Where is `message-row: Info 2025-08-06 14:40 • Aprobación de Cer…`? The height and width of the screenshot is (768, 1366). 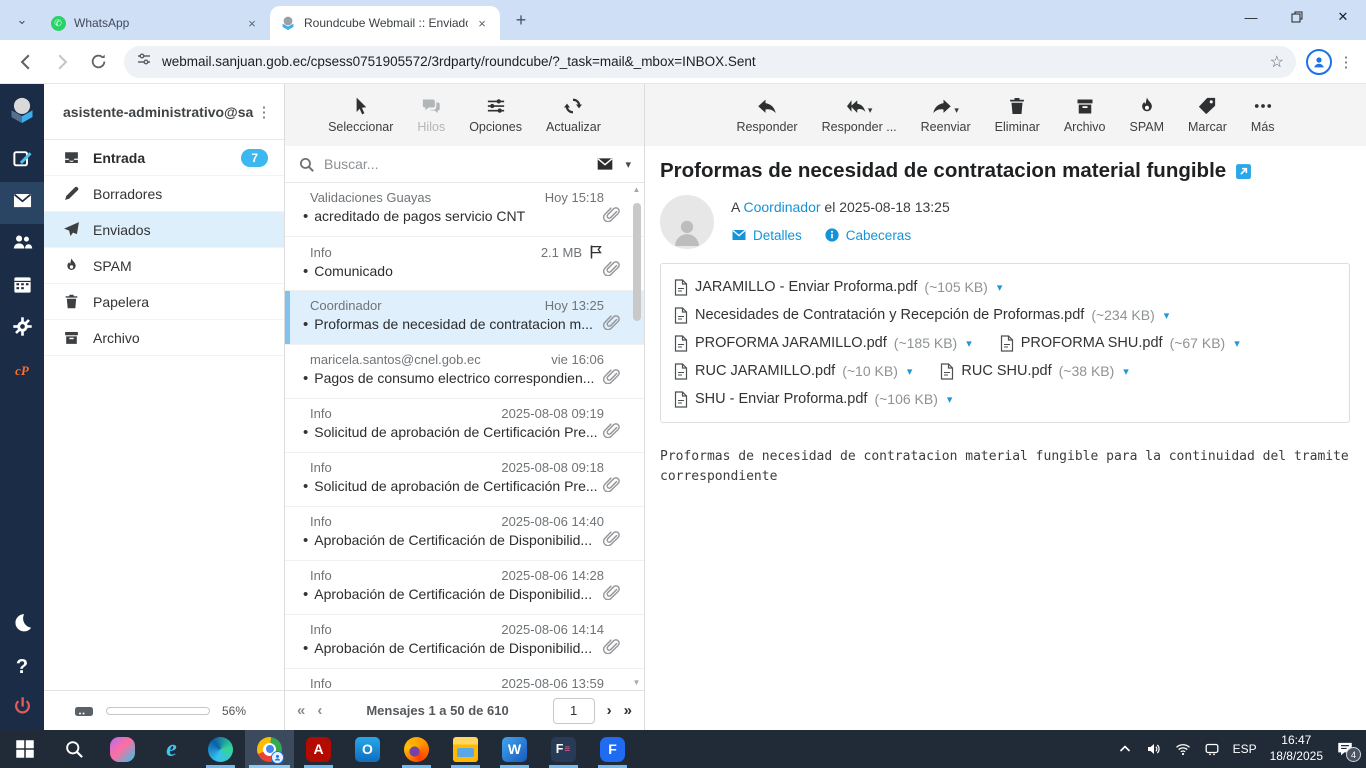
message-row: Info 2025-08-06 14:40 • Aprobación de Cer… is located at coordinates (464, 534).